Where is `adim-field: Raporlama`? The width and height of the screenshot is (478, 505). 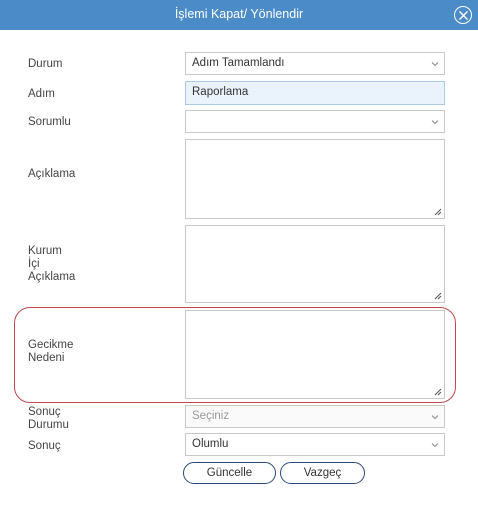
adim-field: Raporlama is located at coordinates (315, 93).